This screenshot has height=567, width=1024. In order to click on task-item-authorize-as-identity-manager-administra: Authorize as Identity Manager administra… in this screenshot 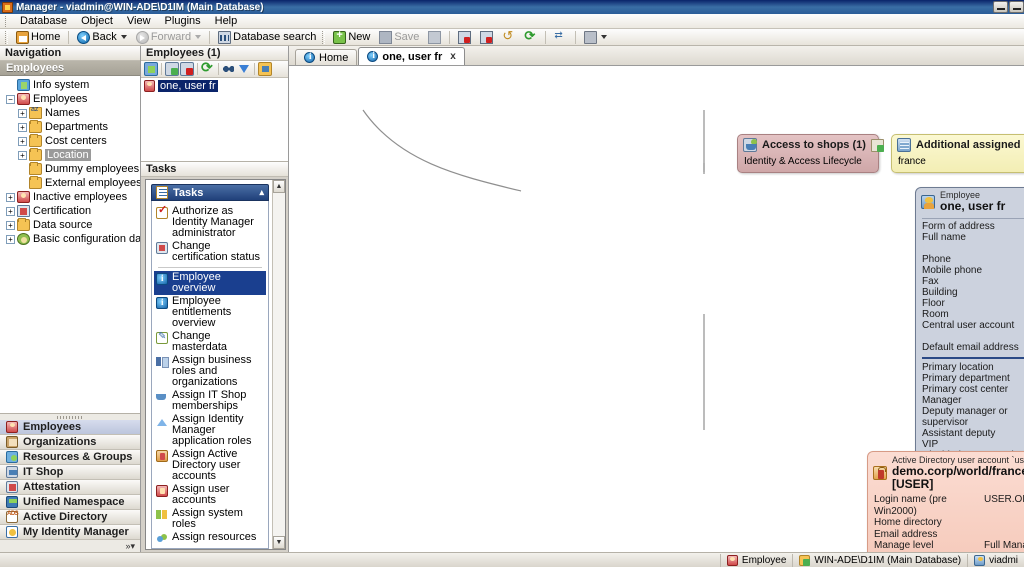, I will do `click(210, 222)`.